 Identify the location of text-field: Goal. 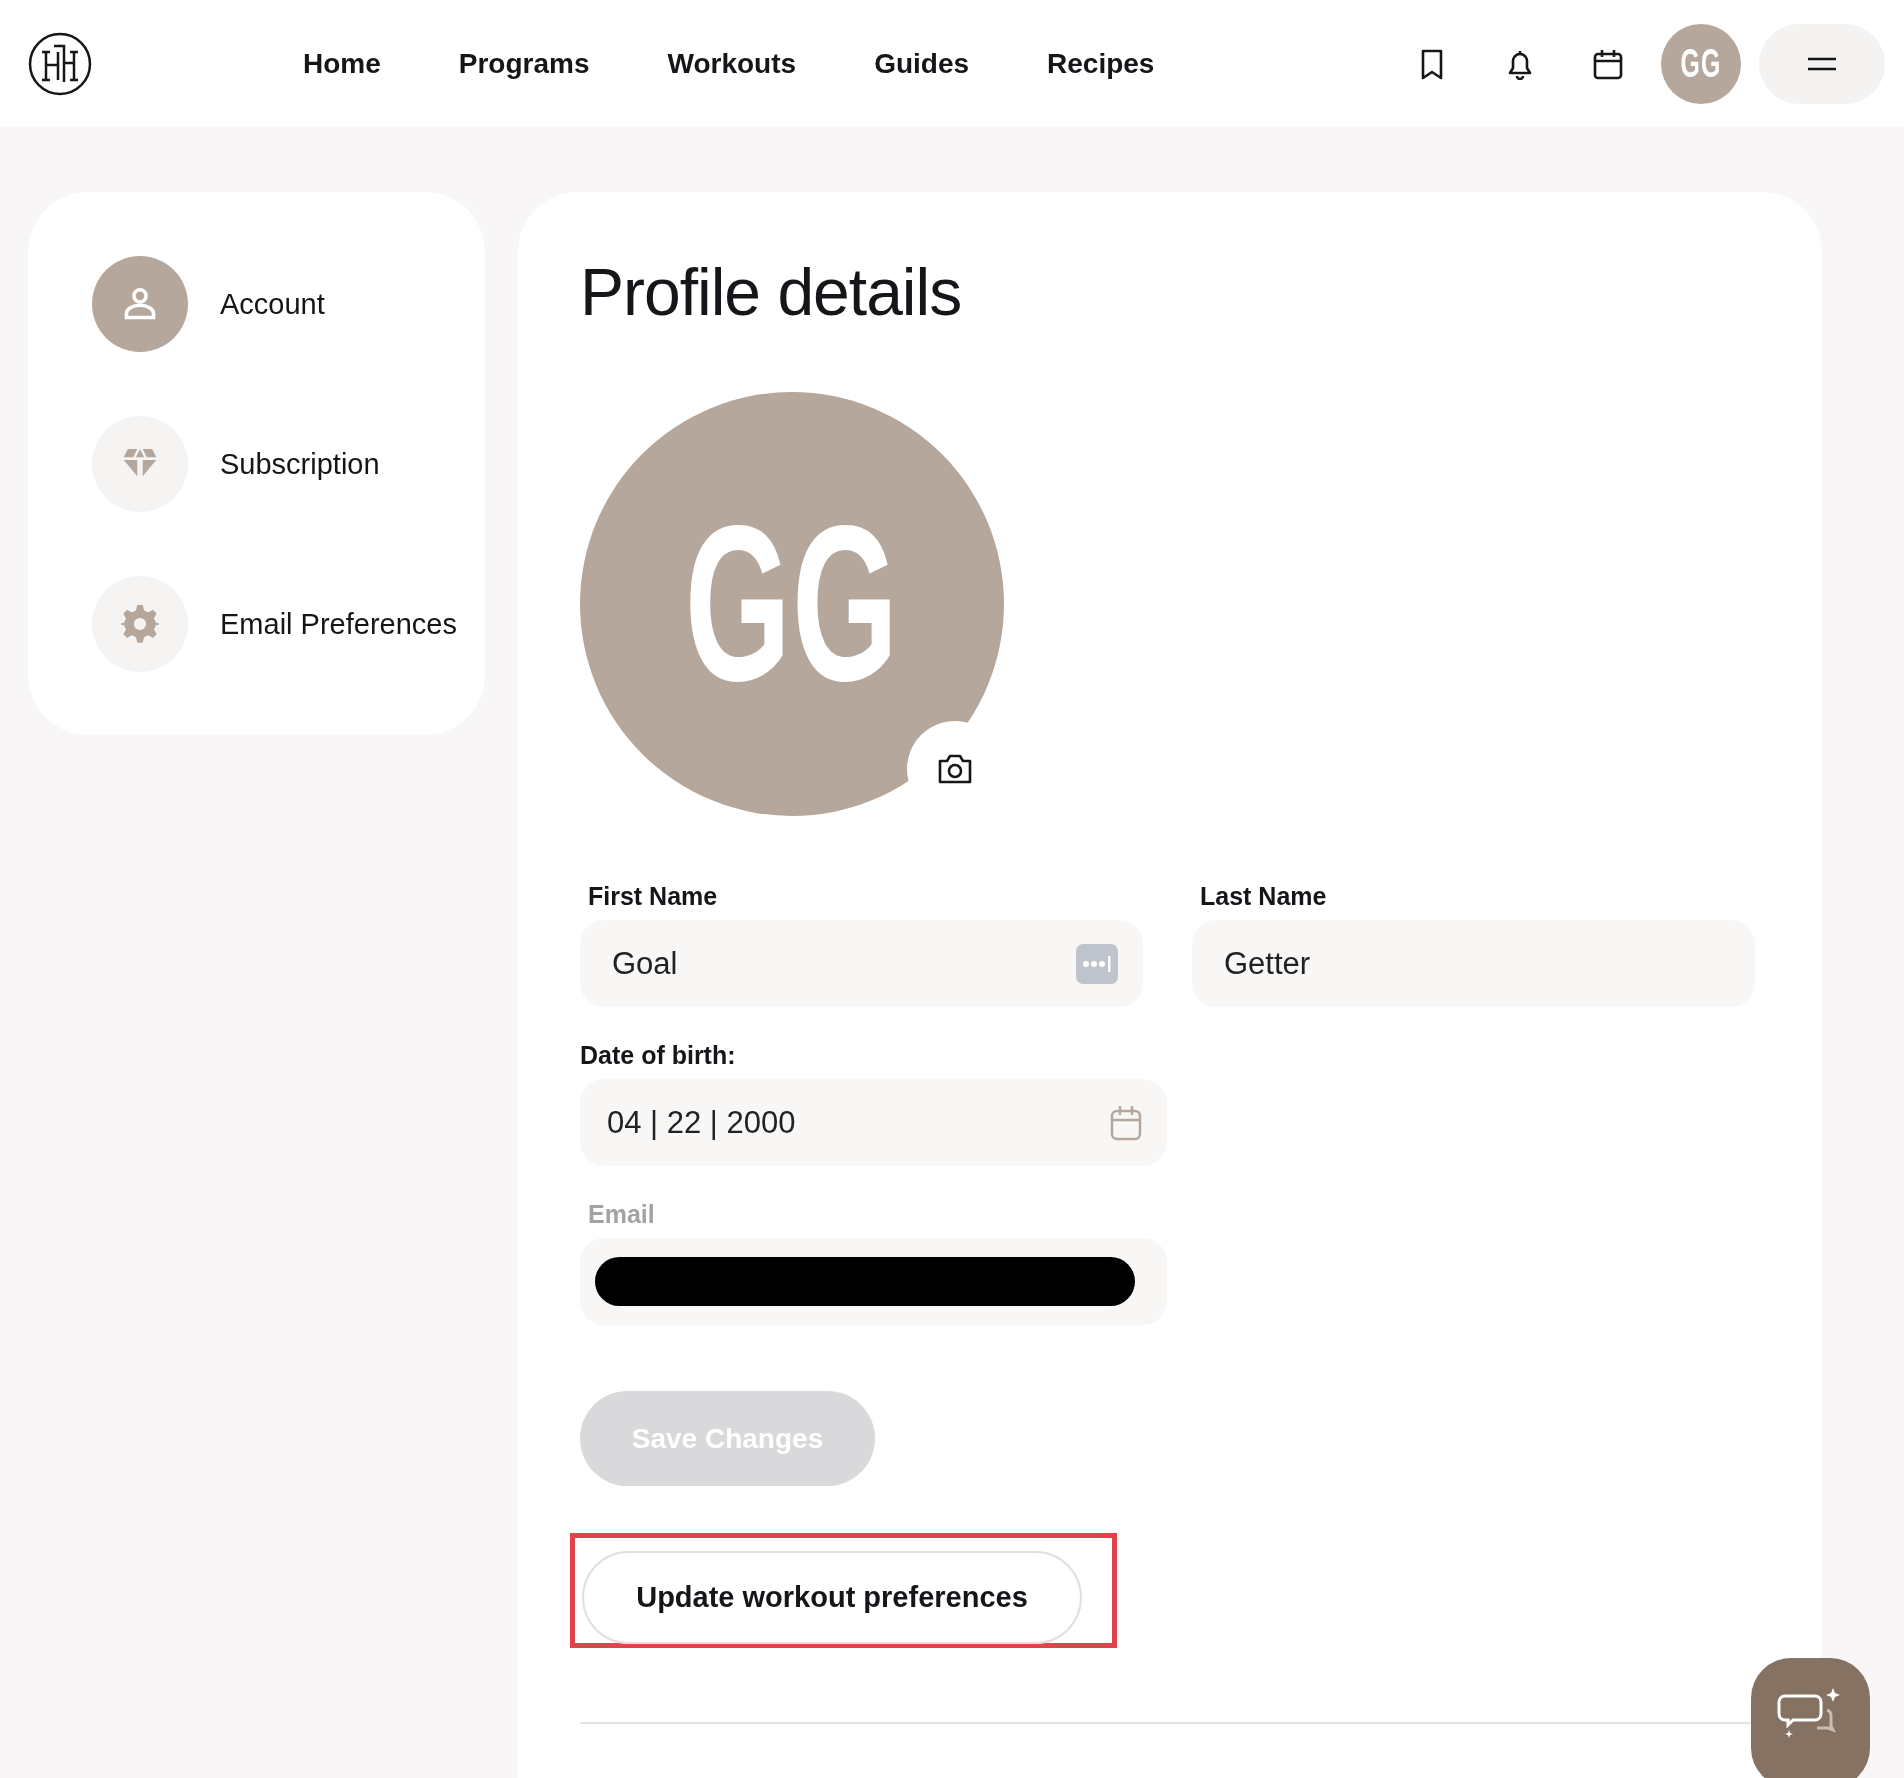
(861, 963).